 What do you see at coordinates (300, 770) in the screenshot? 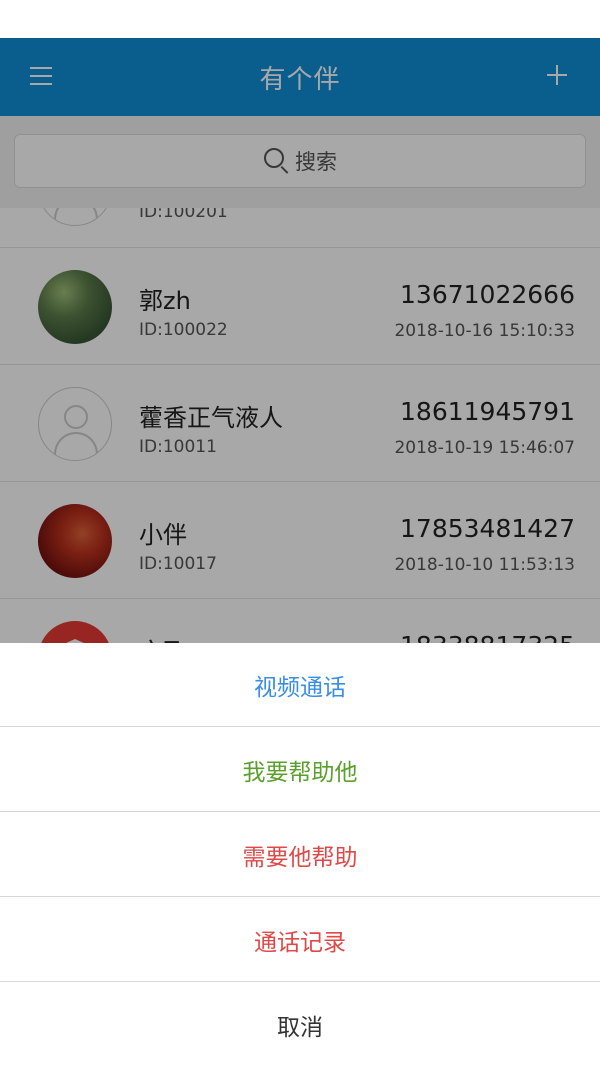
I see `help-them-button: 我要帮助他` at bounding box center [300, 770].